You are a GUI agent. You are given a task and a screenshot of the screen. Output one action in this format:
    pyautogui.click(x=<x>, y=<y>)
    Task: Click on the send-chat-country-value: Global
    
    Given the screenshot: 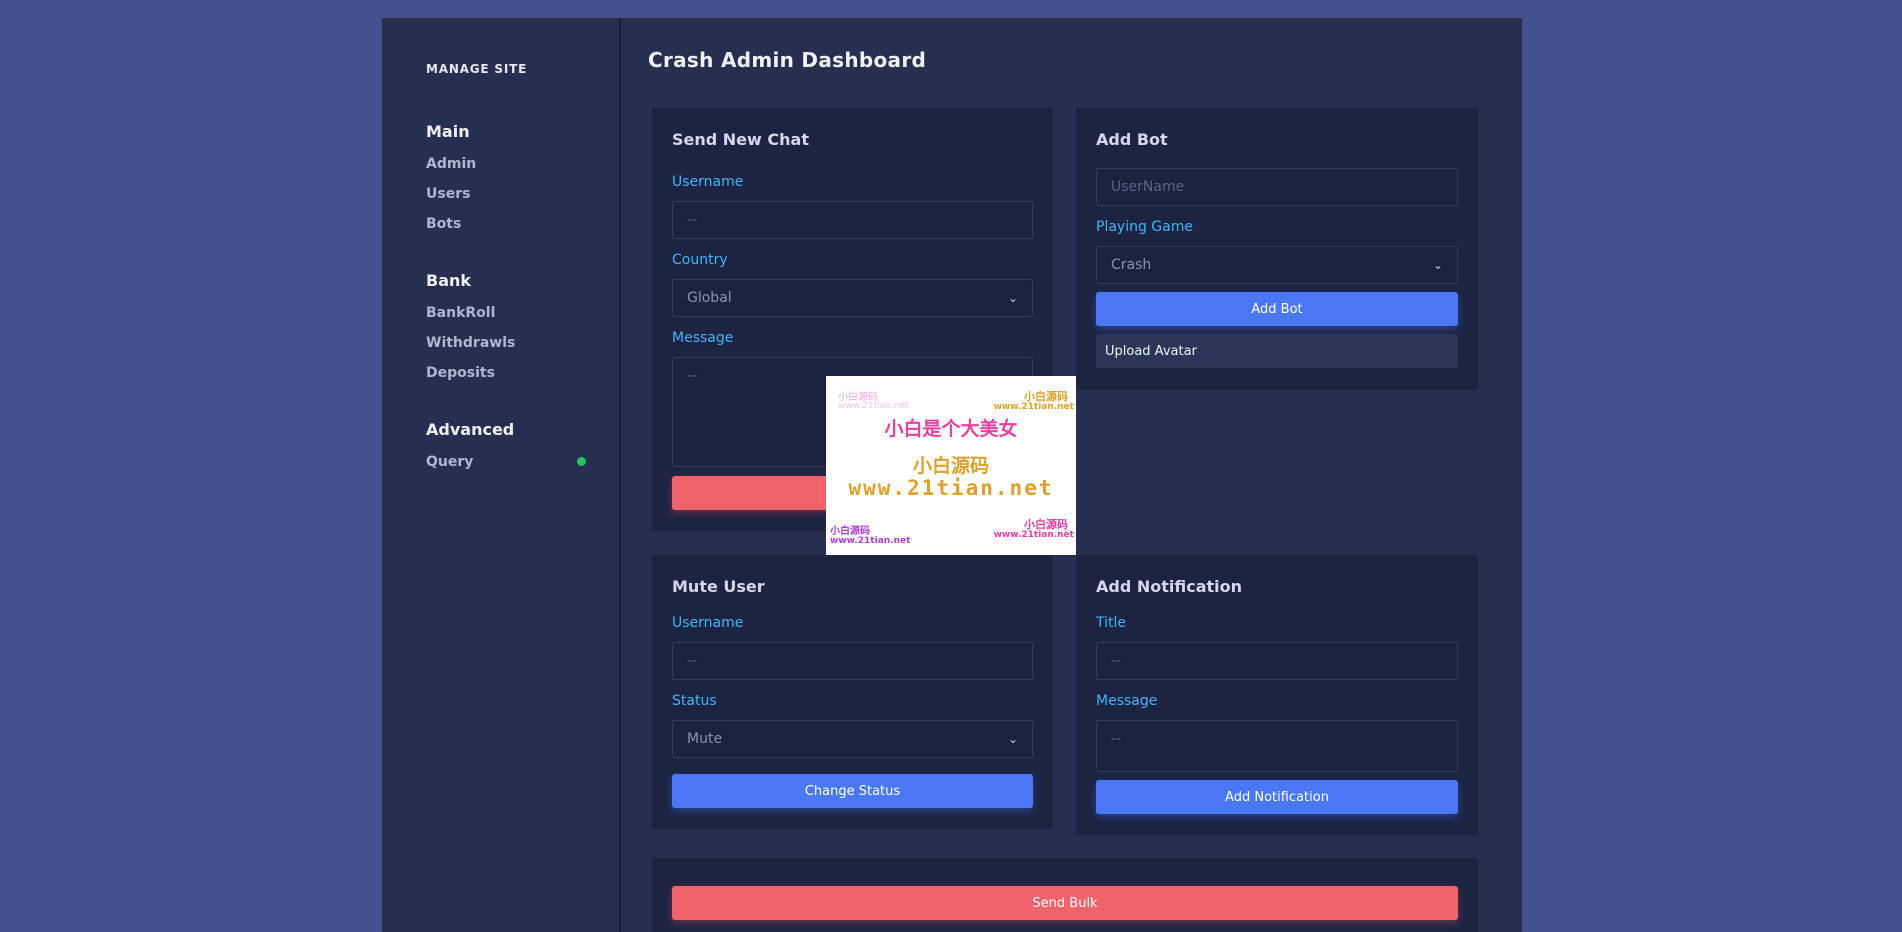 What is the action you would take?
    pyautogui.click(x=709, y=298)
    